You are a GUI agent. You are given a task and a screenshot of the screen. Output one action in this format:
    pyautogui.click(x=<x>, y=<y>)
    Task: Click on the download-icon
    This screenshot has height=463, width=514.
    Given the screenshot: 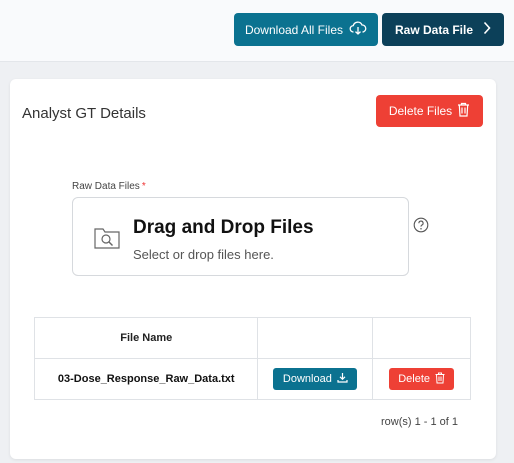 What is the action you would take?
    pyautogui.click(x=342, y=379)
    